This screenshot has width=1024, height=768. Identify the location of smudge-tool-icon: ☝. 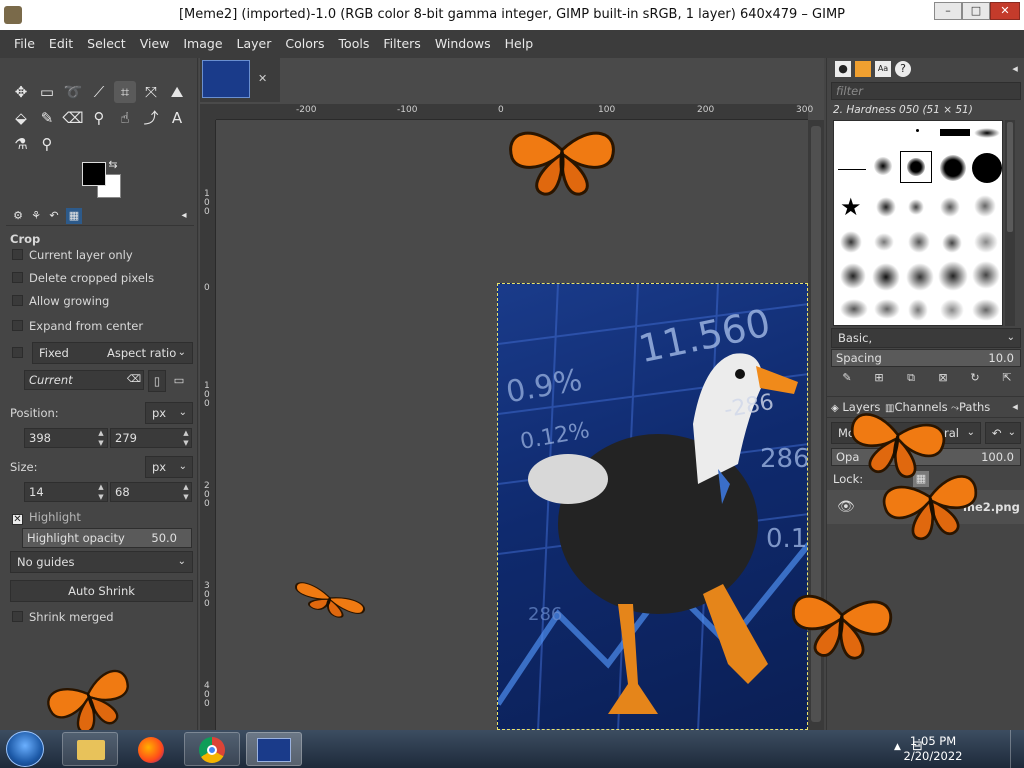
(125, 118).